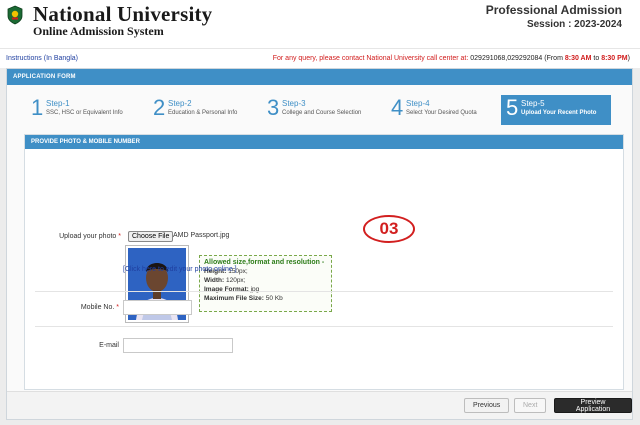 This screenshot has height=425, width=640. What do you see at coordinates (42, 58) in the screenshot?
I see `instructions-link: Instructions (In Bangla)` at bounding box center [42, 58].